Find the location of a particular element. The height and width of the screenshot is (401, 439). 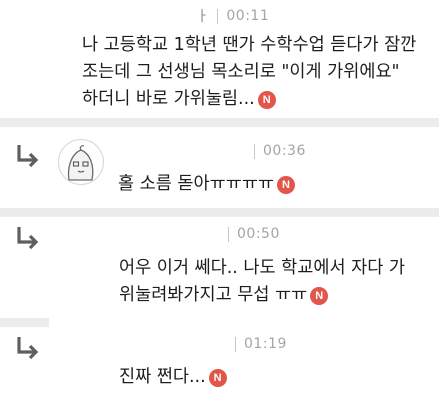

comment-2-line-1: 홀 소름 돋아ㅠㅠㅠㅠ is located at coordinates (196, 184).